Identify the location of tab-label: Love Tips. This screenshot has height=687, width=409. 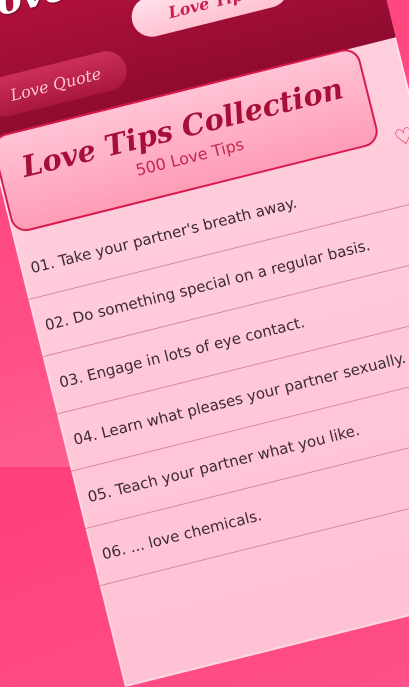
(210, 11).